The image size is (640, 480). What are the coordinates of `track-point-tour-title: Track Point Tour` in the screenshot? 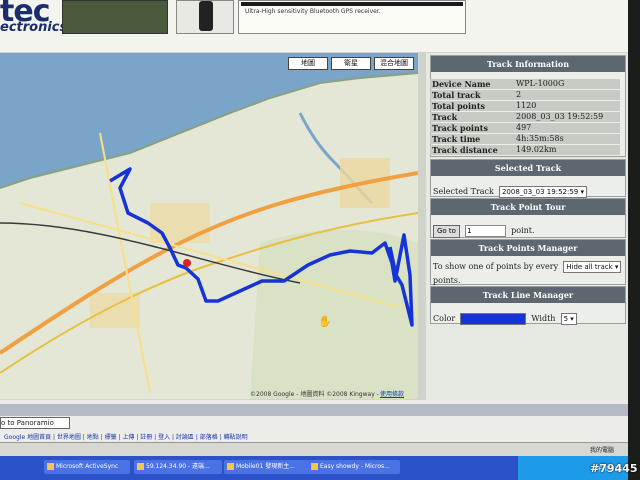 It's located at (528, 207).